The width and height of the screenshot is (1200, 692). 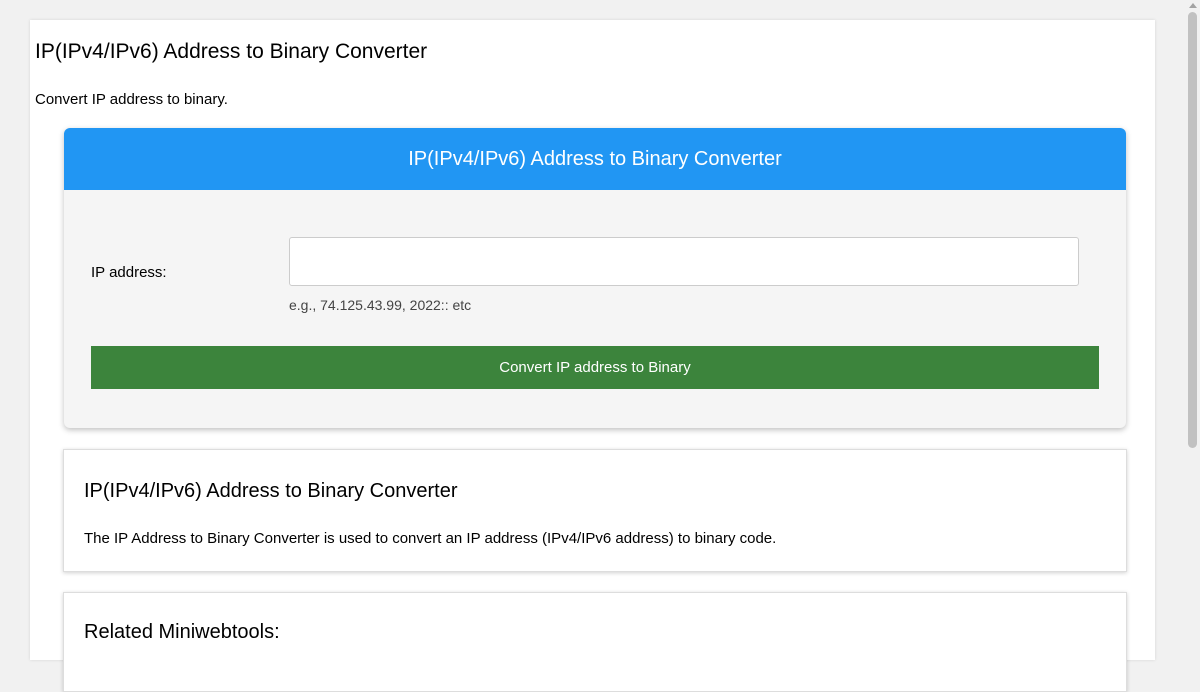 I want to click on ip-address-input, so click(x=684, y=261).